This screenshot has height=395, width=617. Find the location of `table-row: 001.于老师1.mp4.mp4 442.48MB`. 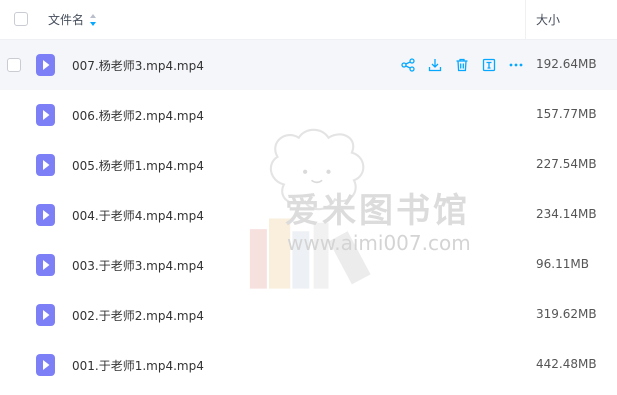

table-row: 001.于老师1.mp4.mp4 442.48MB is located at coordinates (308, 365).